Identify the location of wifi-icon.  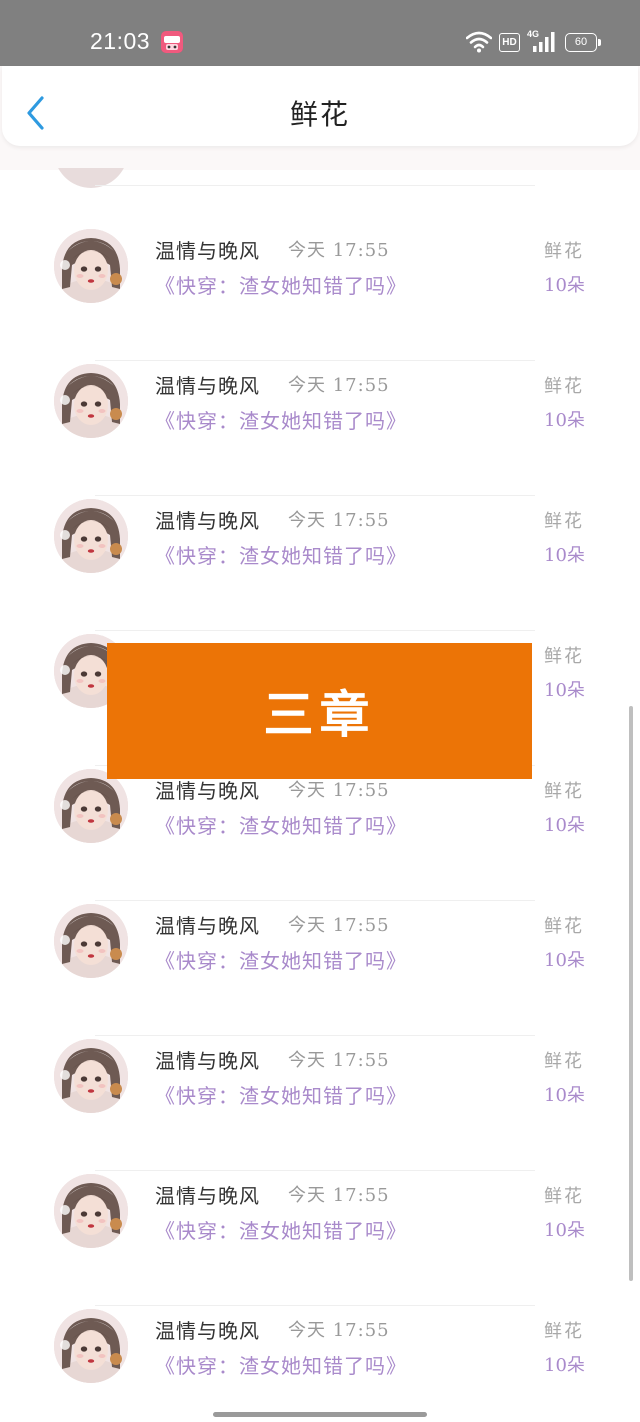
(479, 42).